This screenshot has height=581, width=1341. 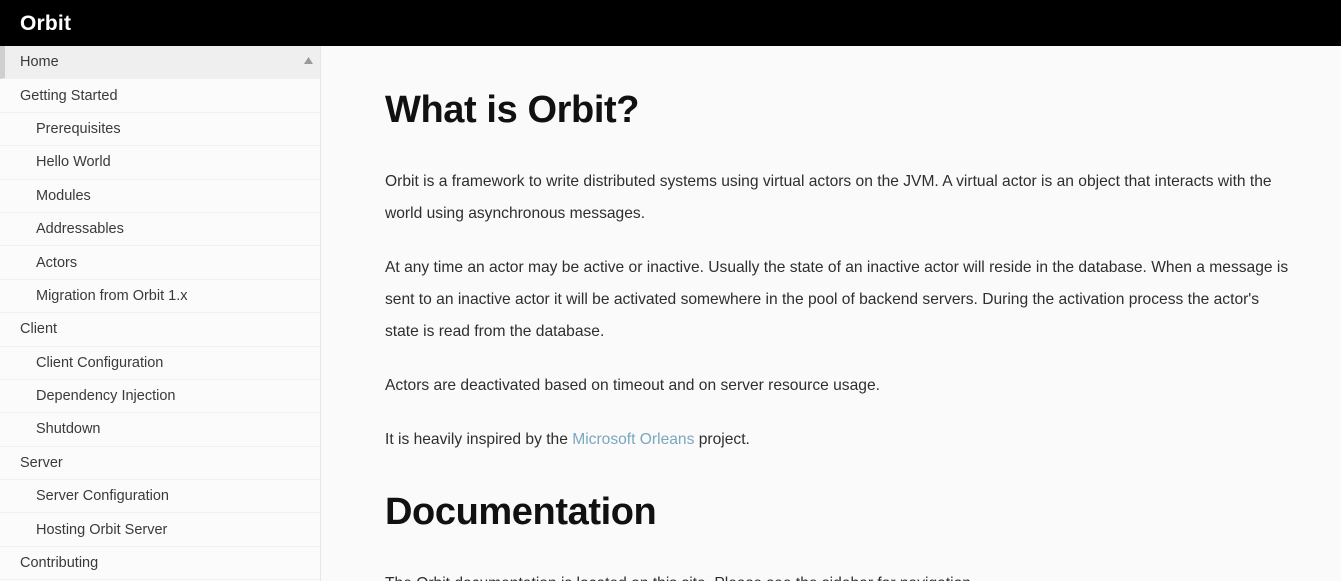 What do you see at coordinates (80, 229) in the screenshot?
I see `sidebar-item-label: Addressables` at bounding box center [80, 229].